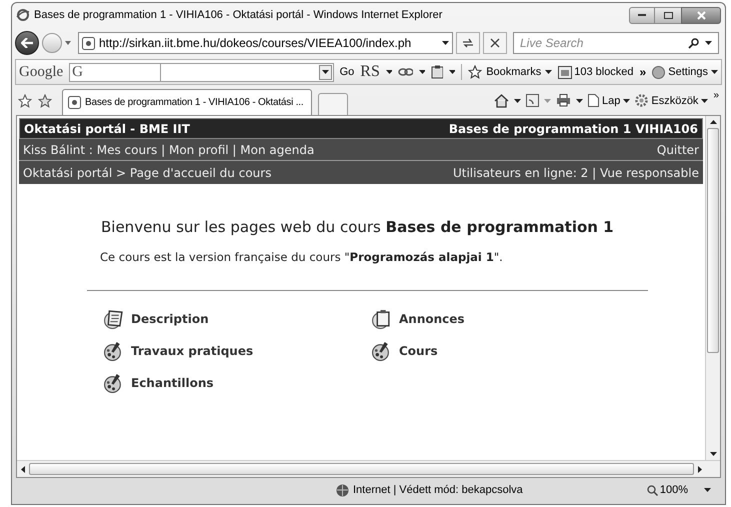 The height and width of the screenshot is (507, 731). I want to click on printer-icon, so click(563, 101).